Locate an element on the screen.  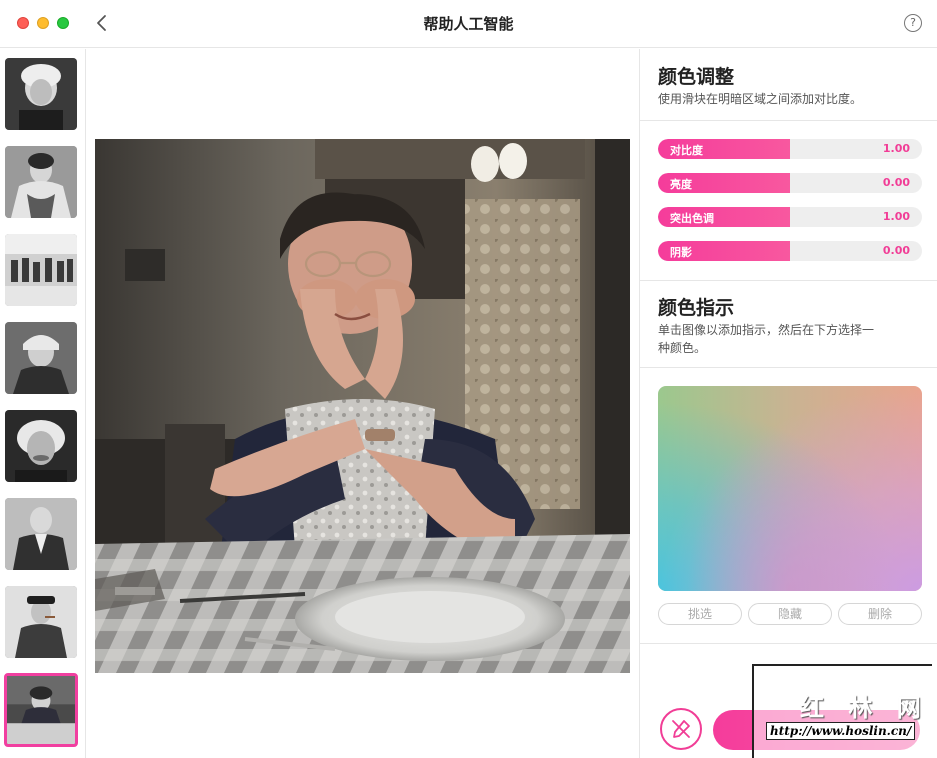
eraser-pen-button is located at coordinates (681, 729).